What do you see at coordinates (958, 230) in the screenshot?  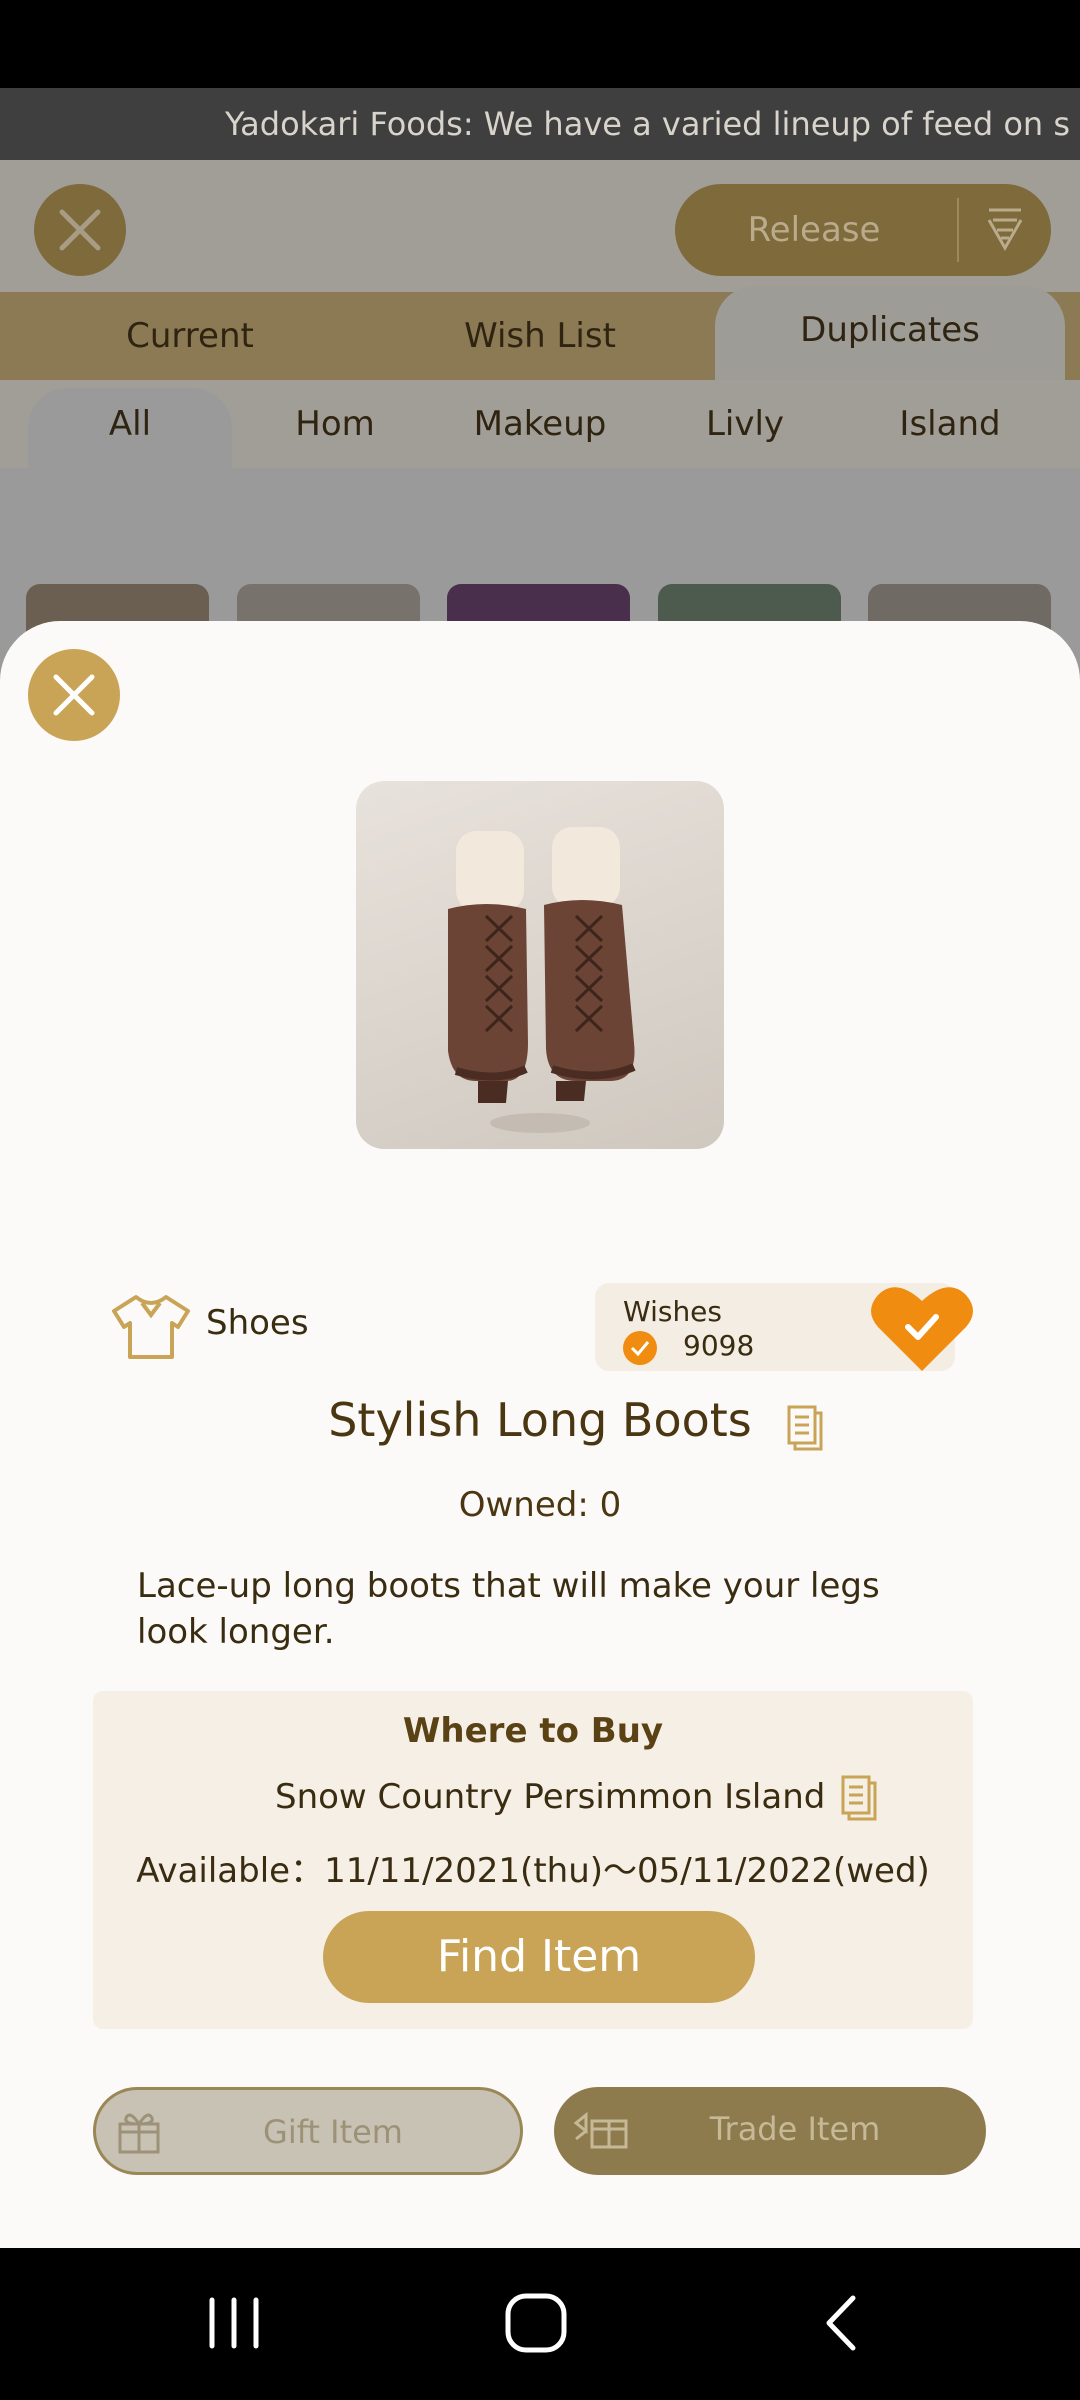 I see `release-divider` at bounding box center [958, 230].